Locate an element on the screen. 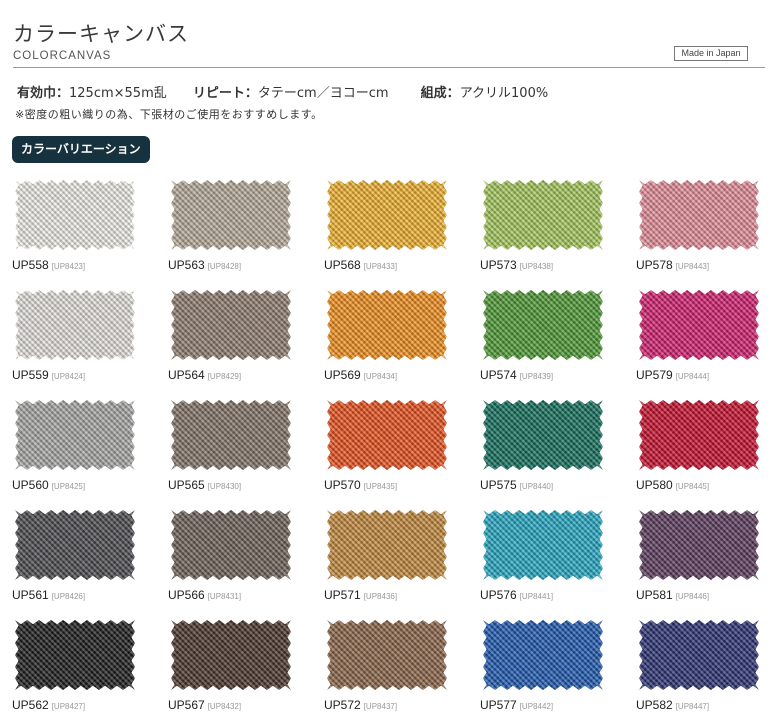 The height and width of the screenshot is (728, 780). swatch-subcode: [UP8440] is located at coordinates (536, 486).